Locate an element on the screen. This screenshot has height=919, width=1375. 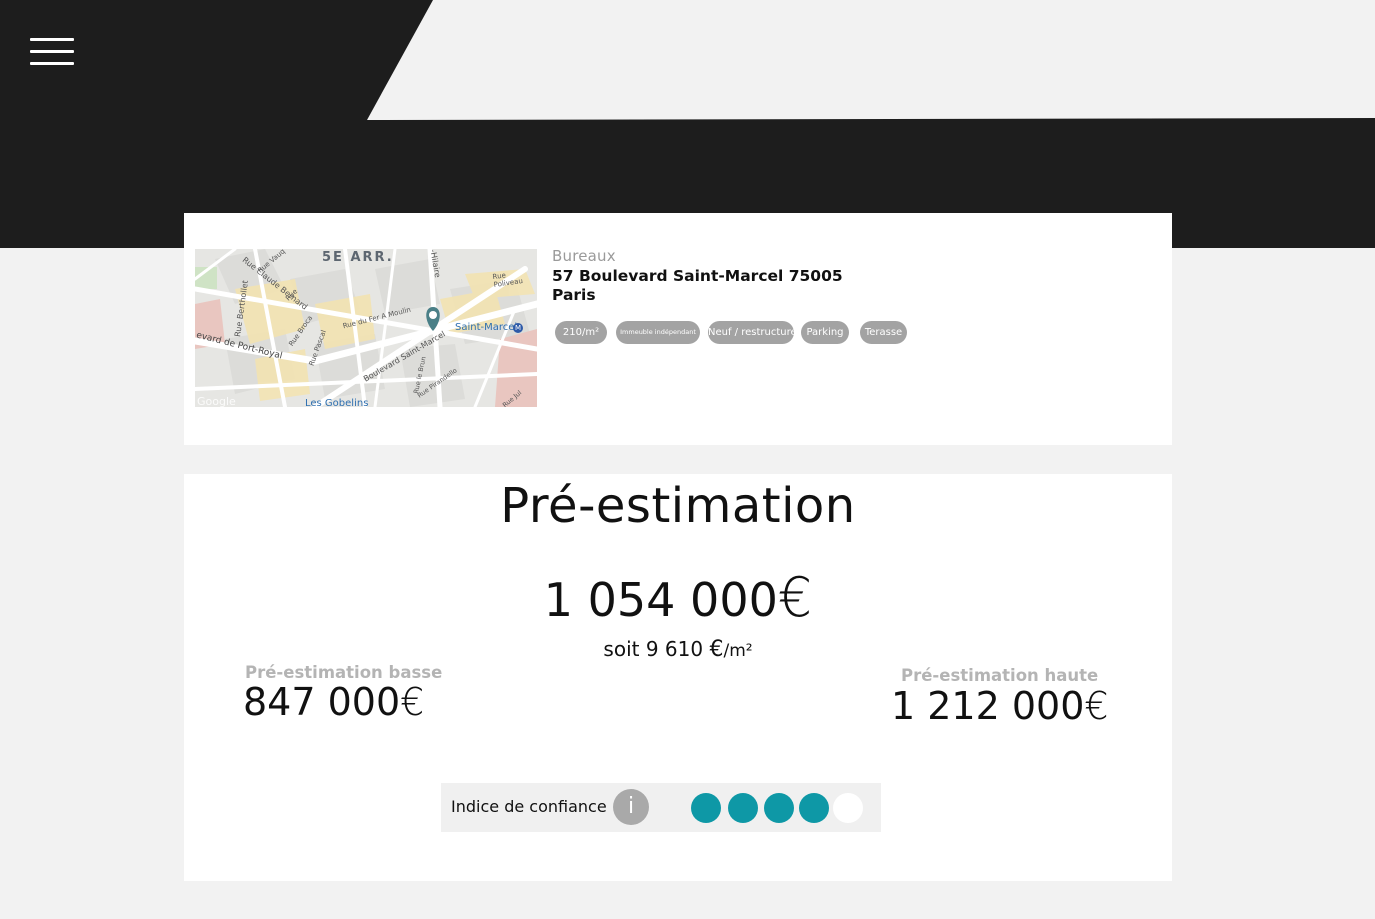
hamburger-menu-icon is located at coordinates (53, 52).